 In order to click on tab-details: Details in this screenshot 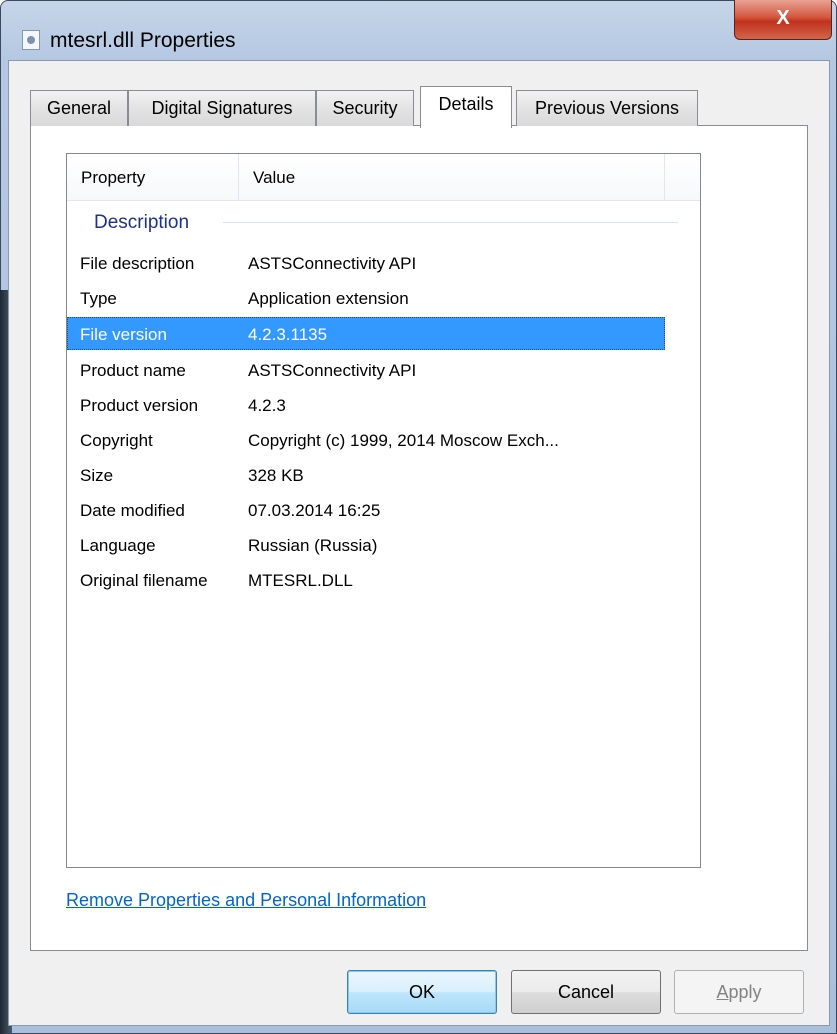, I will do `click(466, 107)`.